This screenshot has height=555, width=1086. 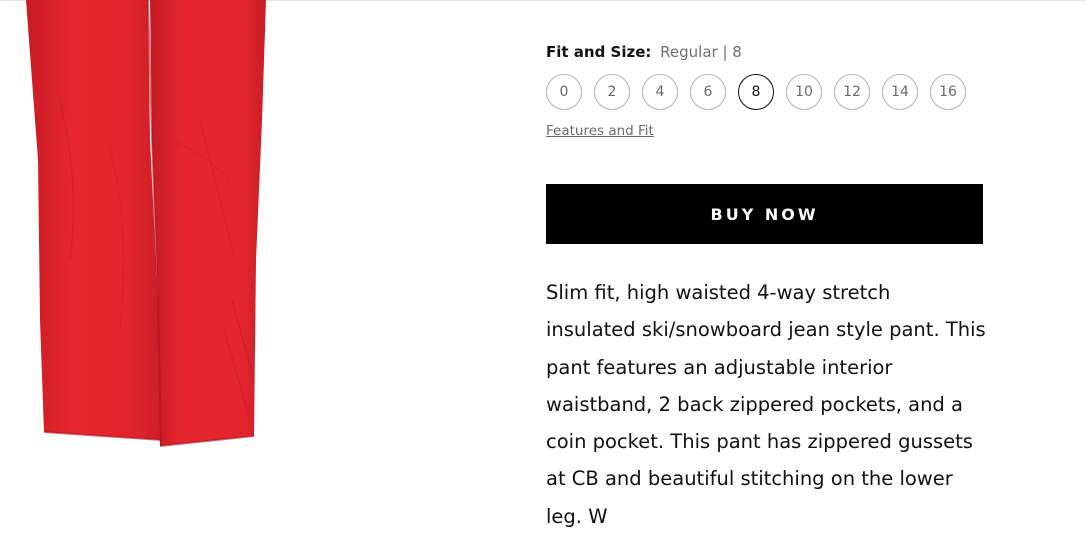 What do you see at coordinates (701, 52) in the screenshot?
I see `fit-size-value: Regular | 8` at bounding box center [701, 52].